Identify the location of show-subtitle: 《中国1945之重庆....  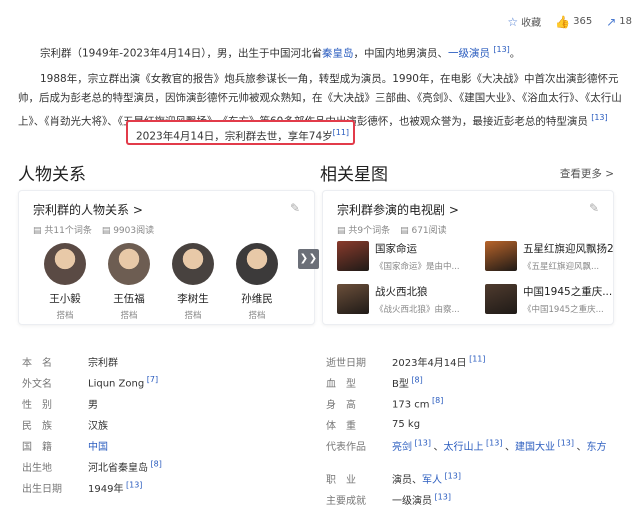
(563, 310).